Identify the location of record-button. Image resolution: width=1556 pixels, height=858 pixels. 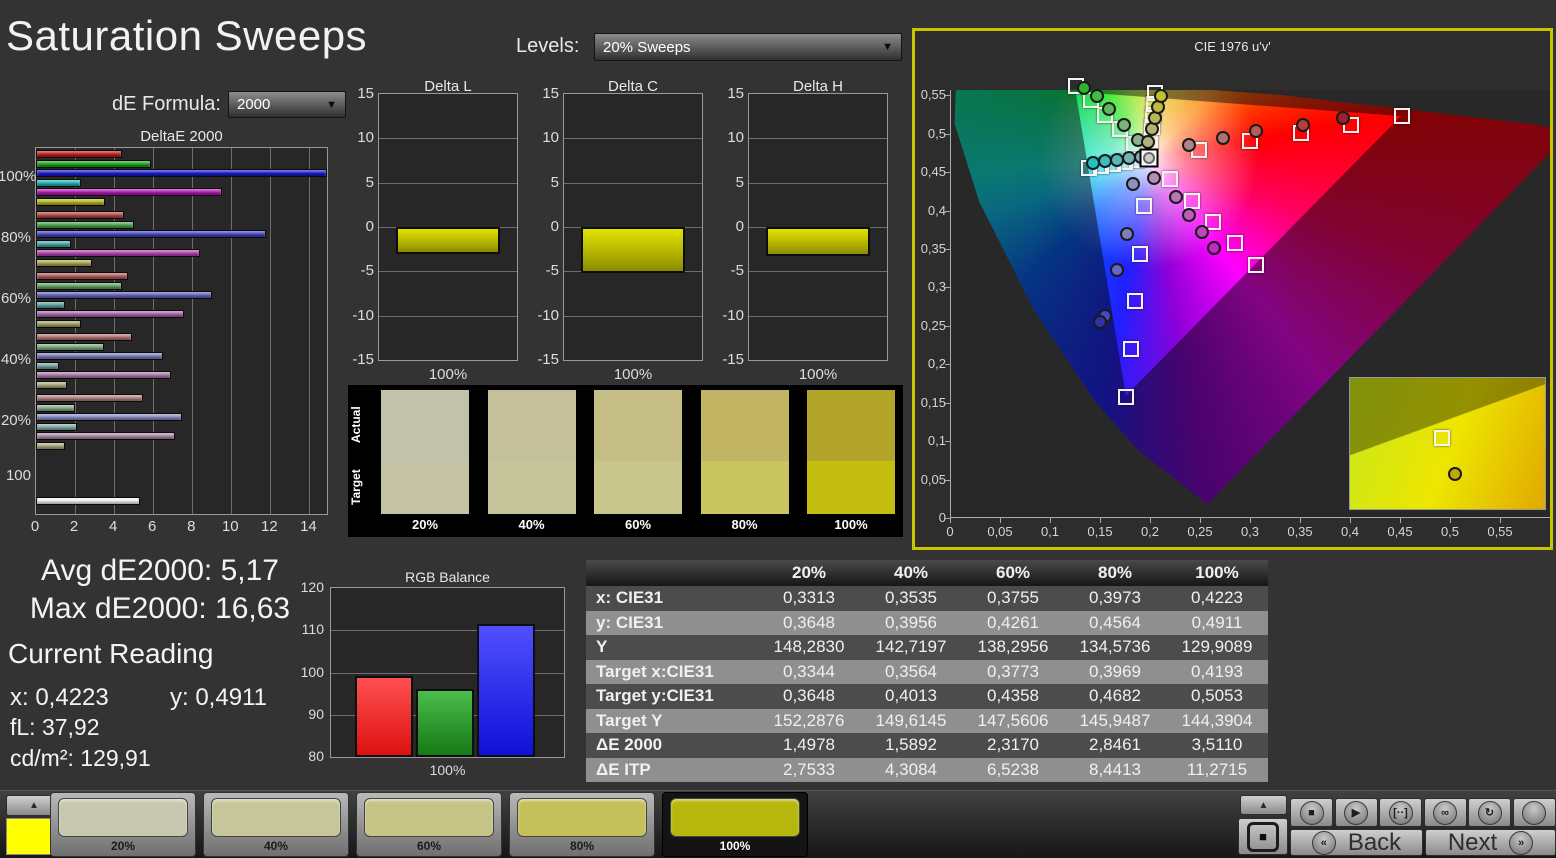
(1534, 812).